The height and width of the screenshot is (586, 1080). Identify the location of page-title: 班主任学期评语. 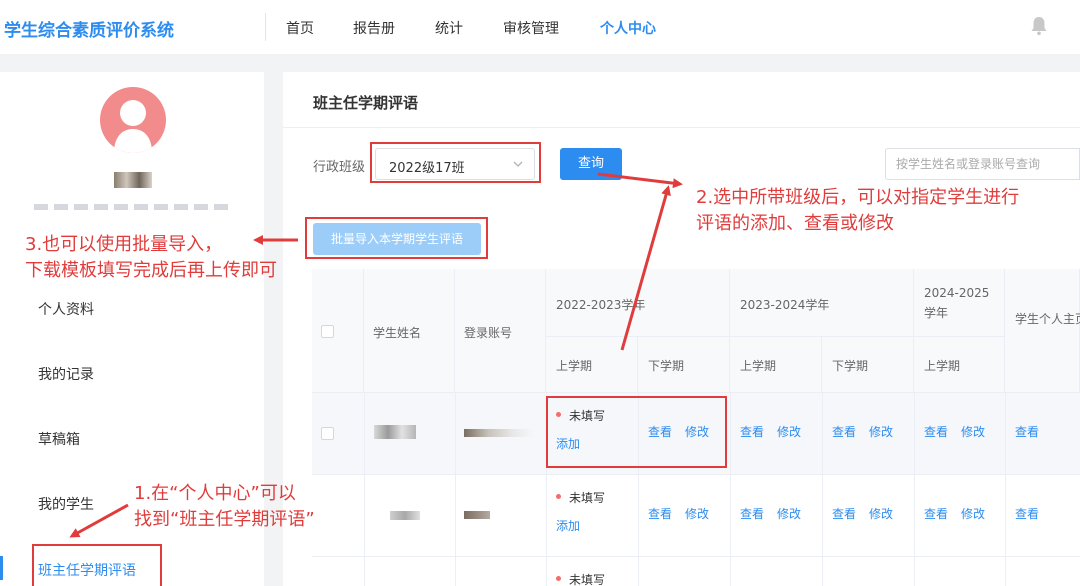
(366, 103).